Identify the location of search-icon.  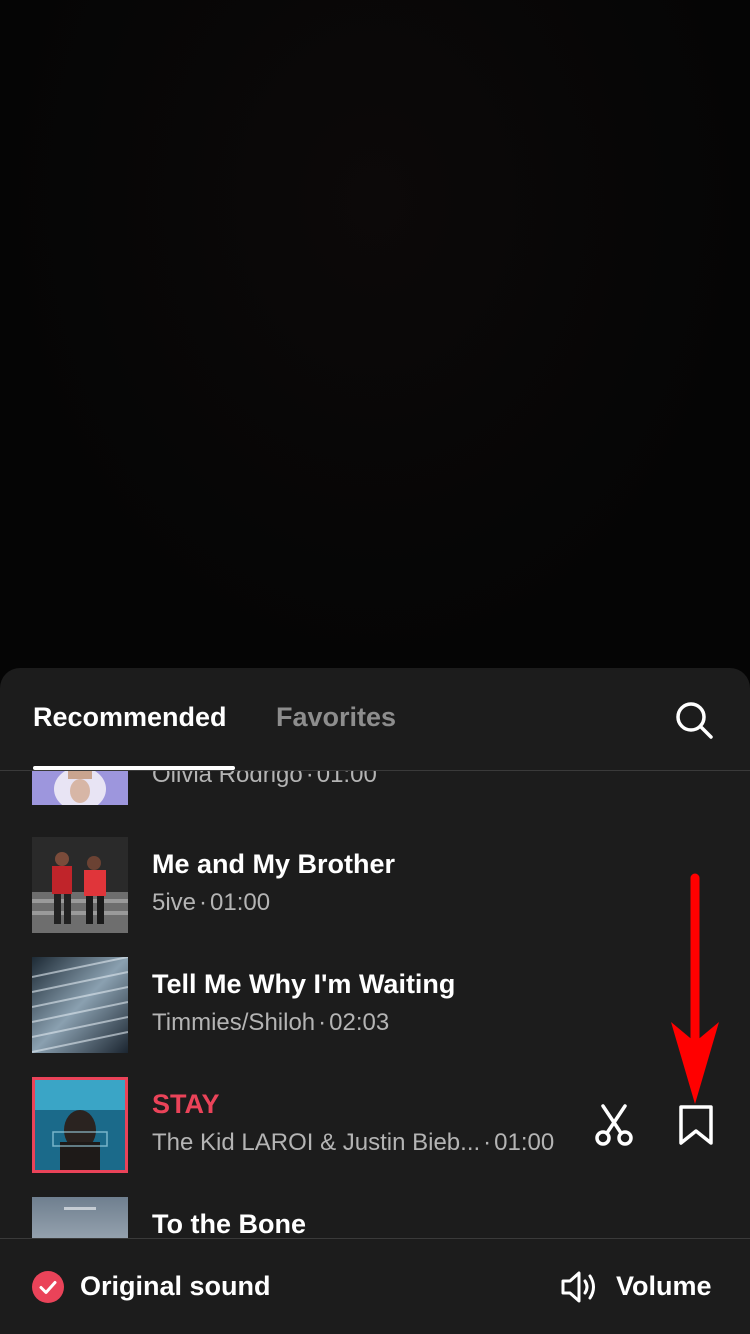
(694, 720).